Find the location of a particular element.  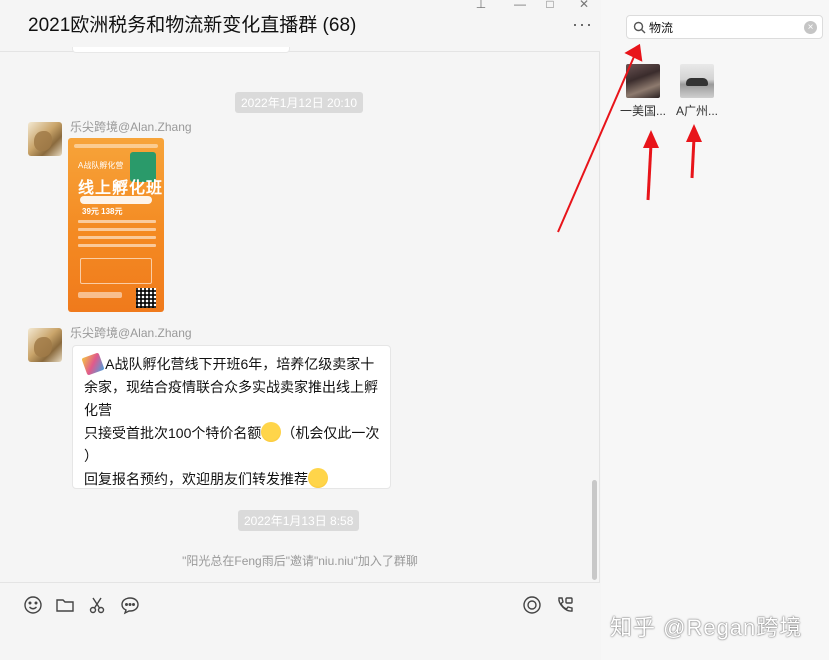

smiling-face-icon is located at coordinates (318, 478).